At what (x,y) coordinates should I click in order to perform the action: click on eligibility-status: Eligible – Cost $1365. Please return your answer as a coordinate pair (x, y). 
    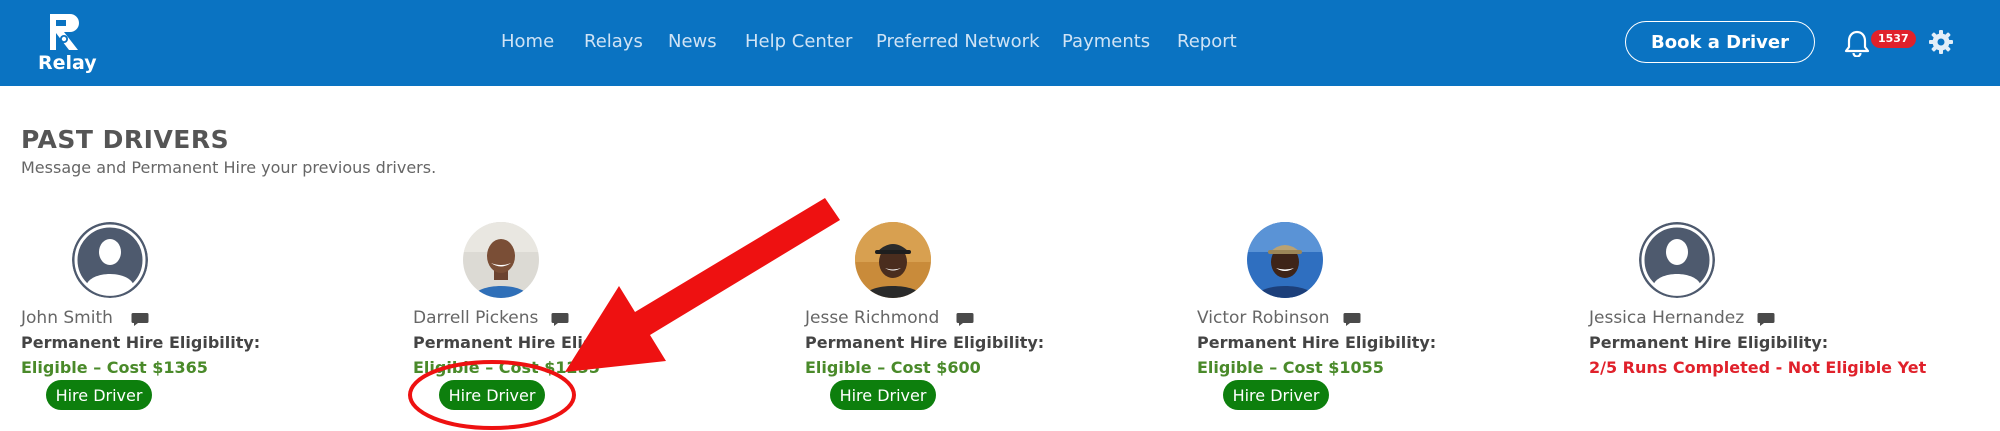
    Looking at the image, I should click on (114, 367).